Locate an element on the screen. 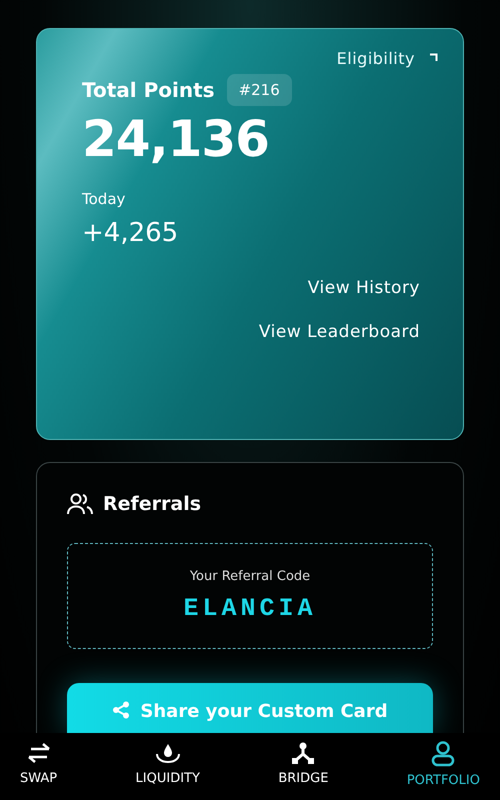 The height and width of the screenshot is (800, 500). nav-tab: PORTFOLIO is located at coordinates (443, 766).